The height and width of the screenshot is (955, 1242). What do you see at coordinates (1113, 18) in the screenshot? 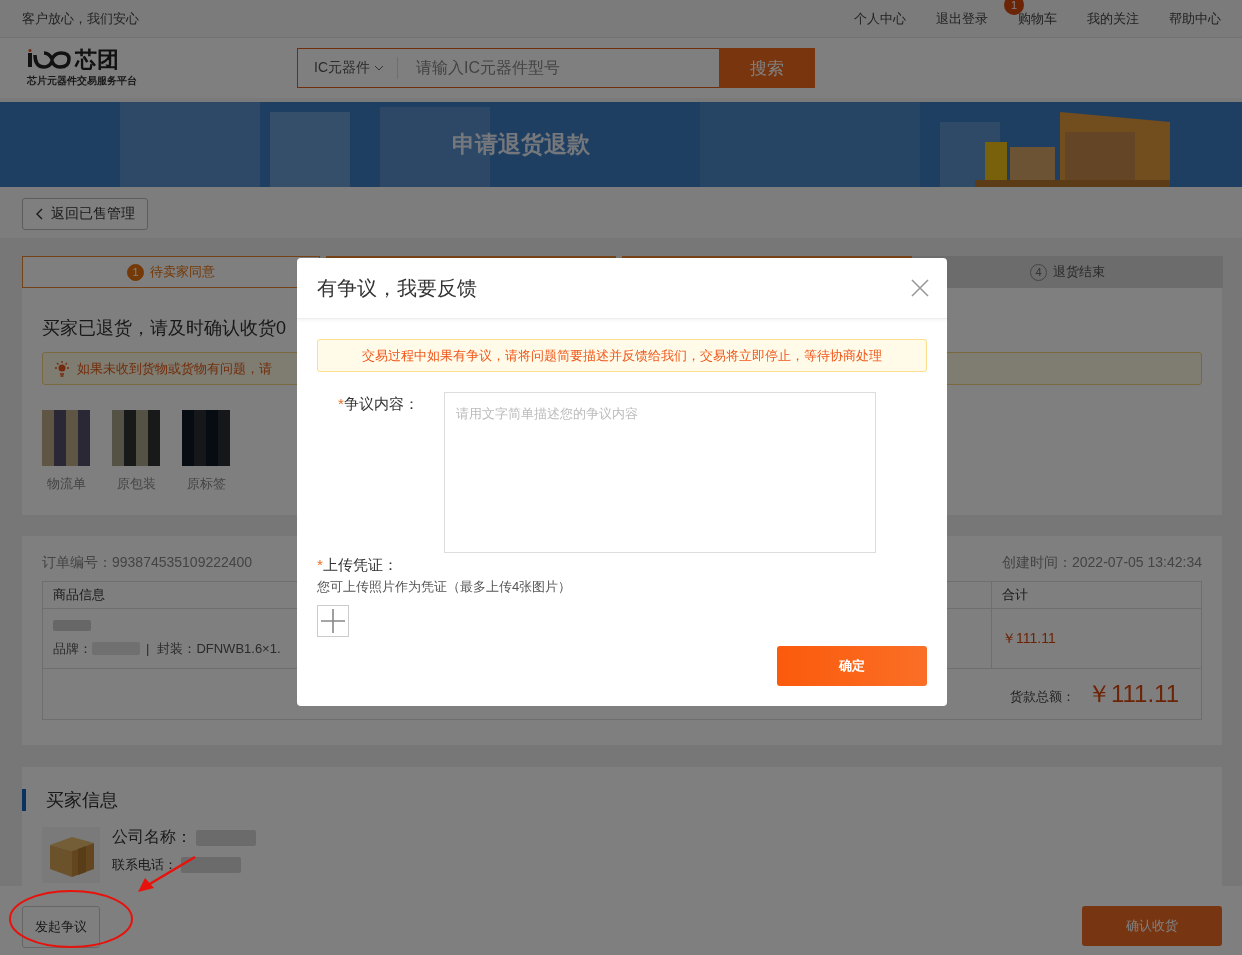
I see `top-nav-link: 我的关注` at bounding box center [1113, 18].